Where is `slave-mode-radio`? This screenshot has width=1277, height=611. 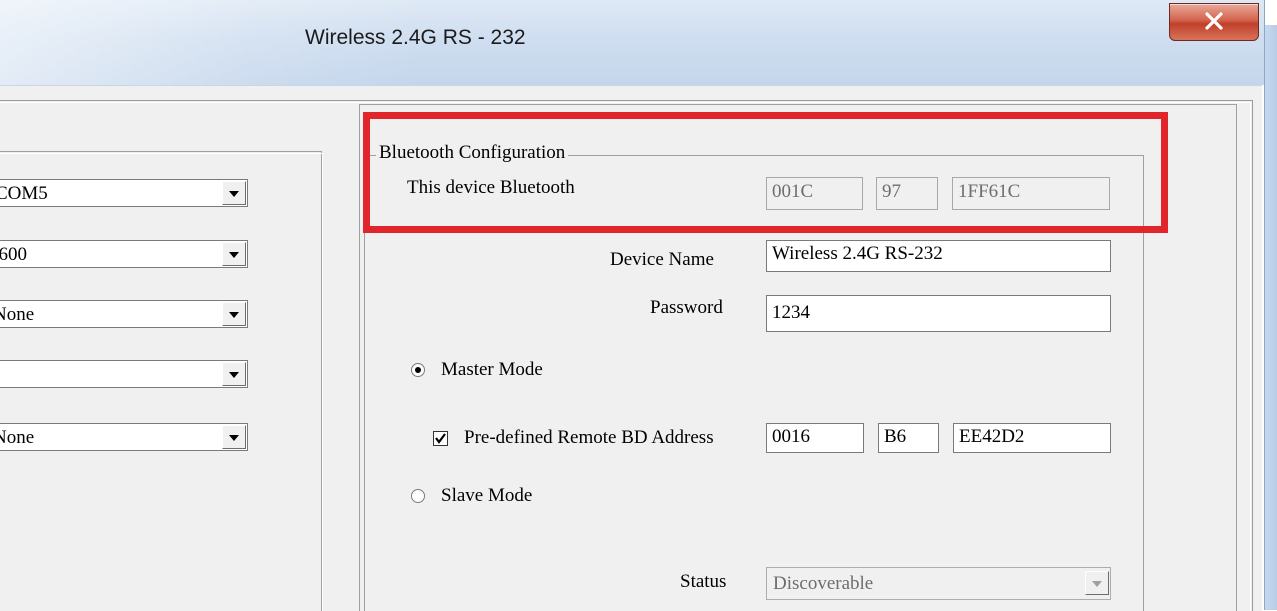 slave-mode-radio is located at coordinates (418, 496).